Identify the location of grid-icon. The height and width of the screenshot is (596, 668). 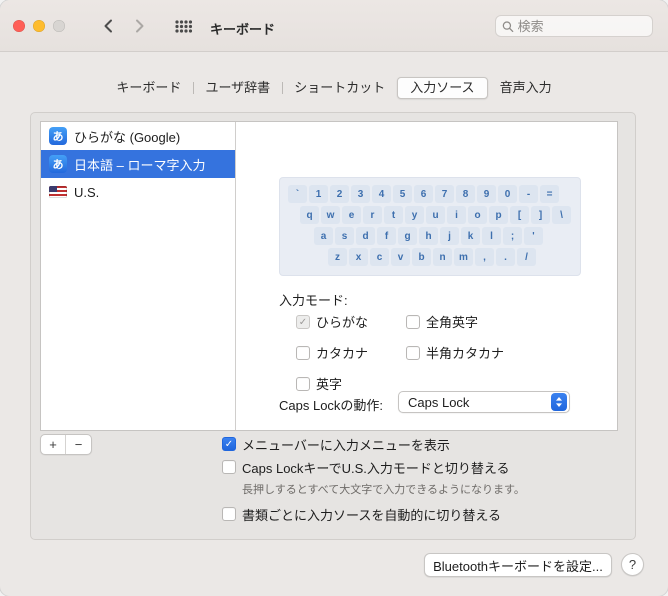
(183, 26).